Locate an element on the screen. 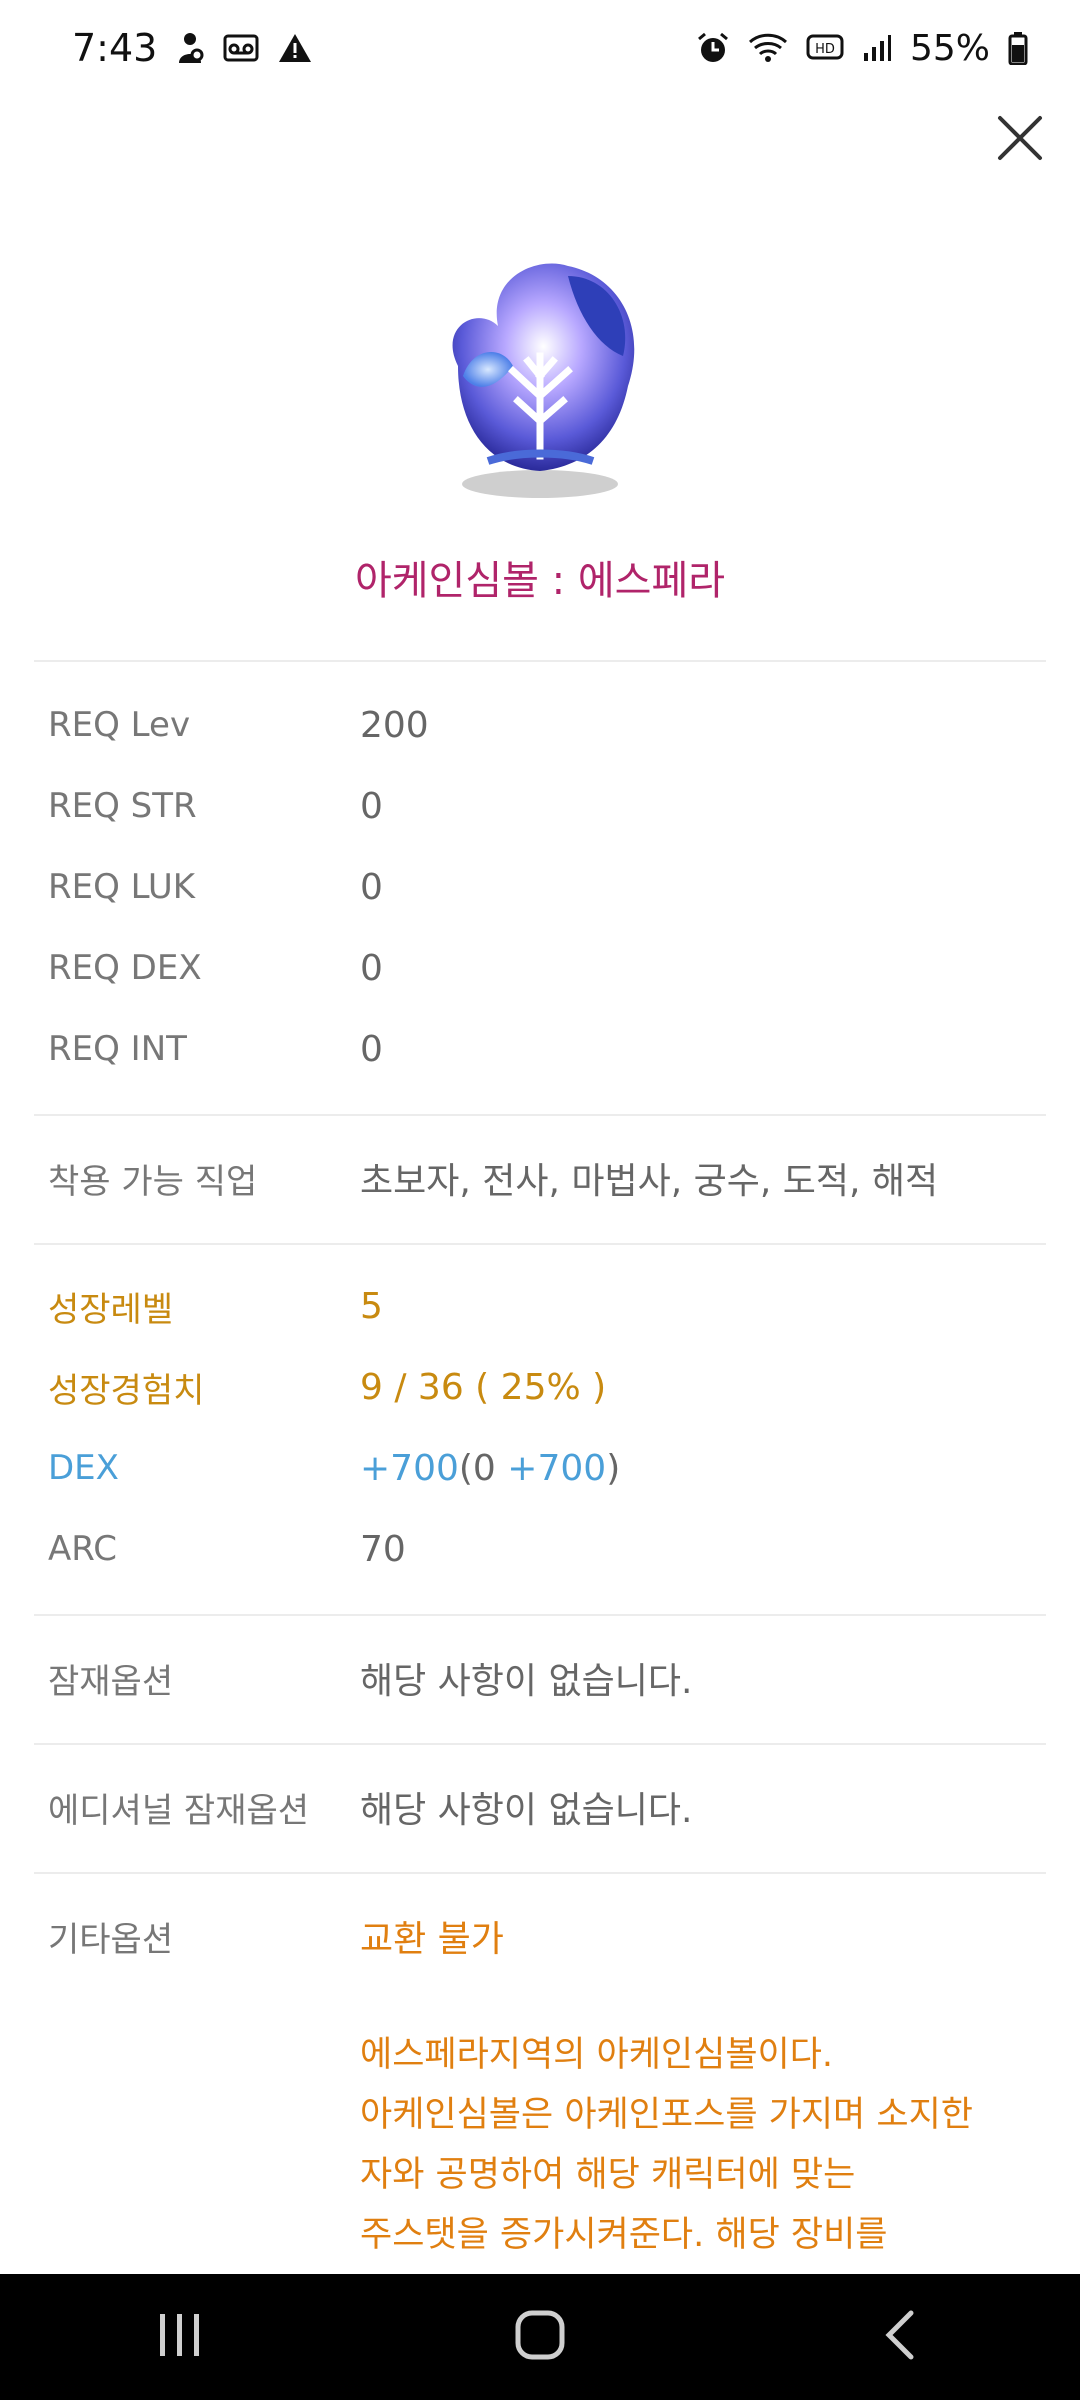 The image size is (1080, 2400). arc-row: ARC 70 is located at coordinates (548, 1549).